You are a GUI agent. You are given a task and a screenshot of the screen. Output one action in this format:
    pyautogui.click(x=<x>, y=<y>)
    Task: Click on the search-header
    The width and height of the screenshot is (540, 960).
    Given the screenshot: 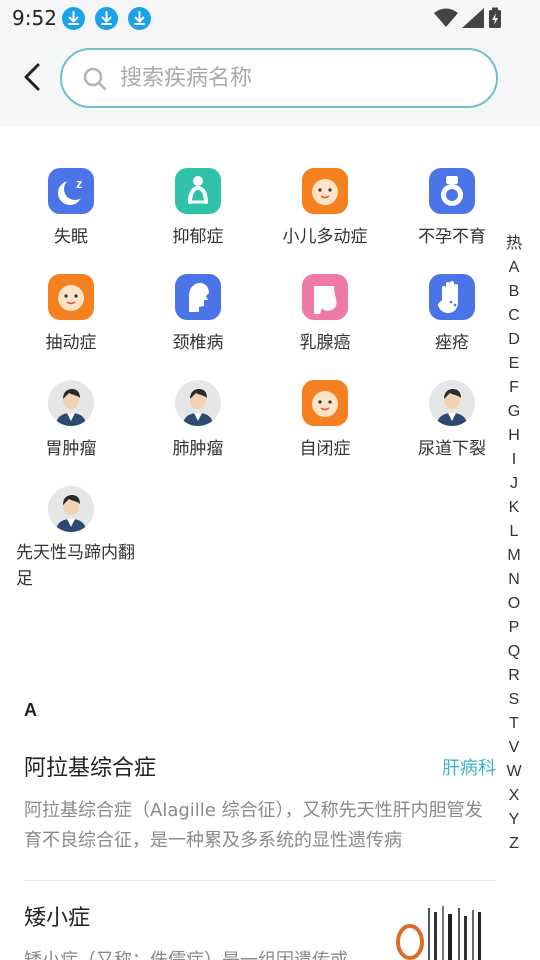 What is the action you would take?
    pyautogui.click(x=270, y=81)
    